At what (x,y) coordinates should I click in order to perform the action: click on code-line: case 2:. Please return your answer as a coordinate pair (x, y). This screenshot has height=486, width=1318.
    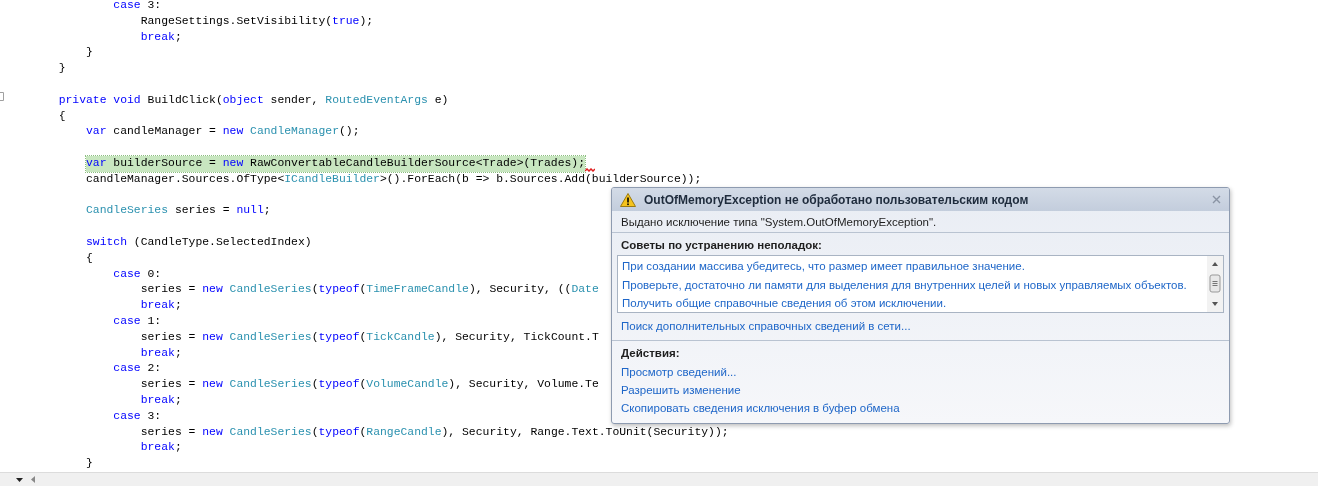
    Looking at the image, I should click on (137, 369).